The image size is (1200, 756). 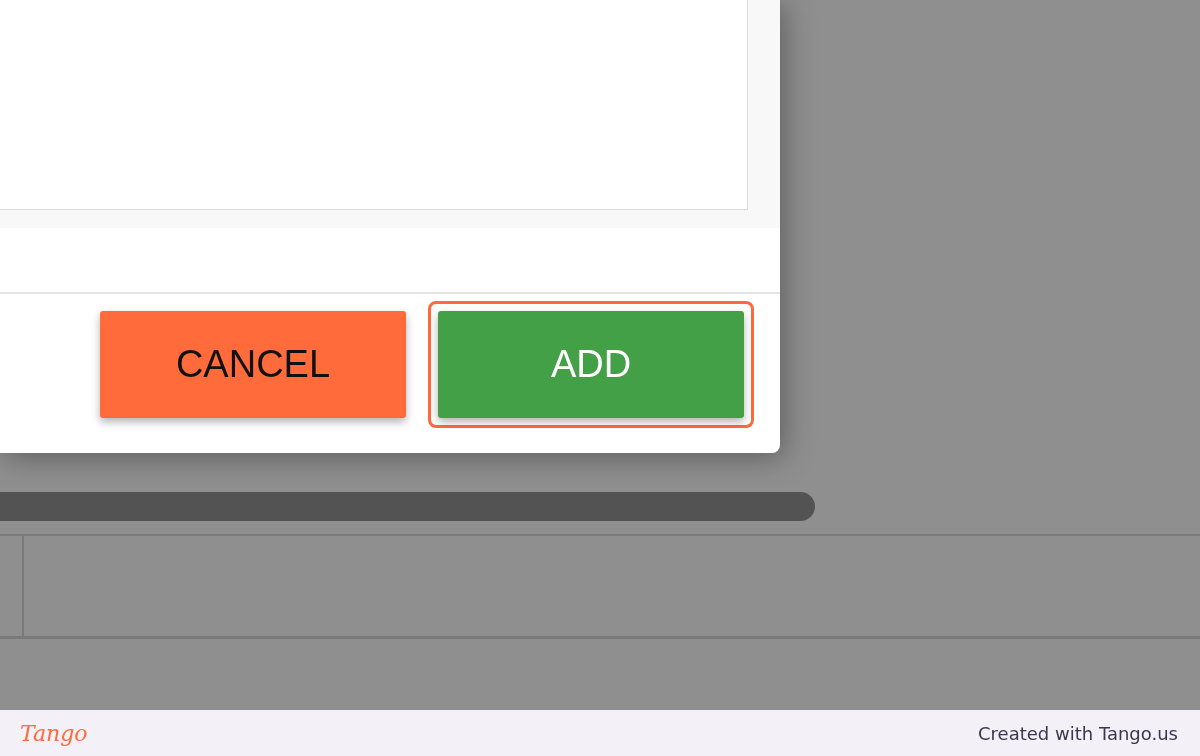 What do you see at coordinates (253, 364) in the screenshot?
I see `cancel-button: CANCEL` at bounding box center [253, 364].